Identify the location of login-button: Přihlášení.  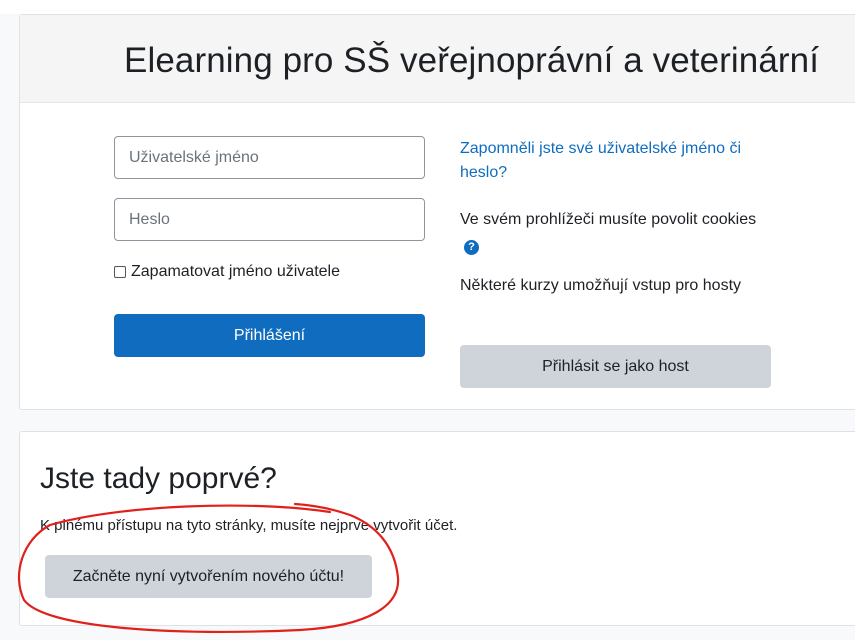
(269, 335).